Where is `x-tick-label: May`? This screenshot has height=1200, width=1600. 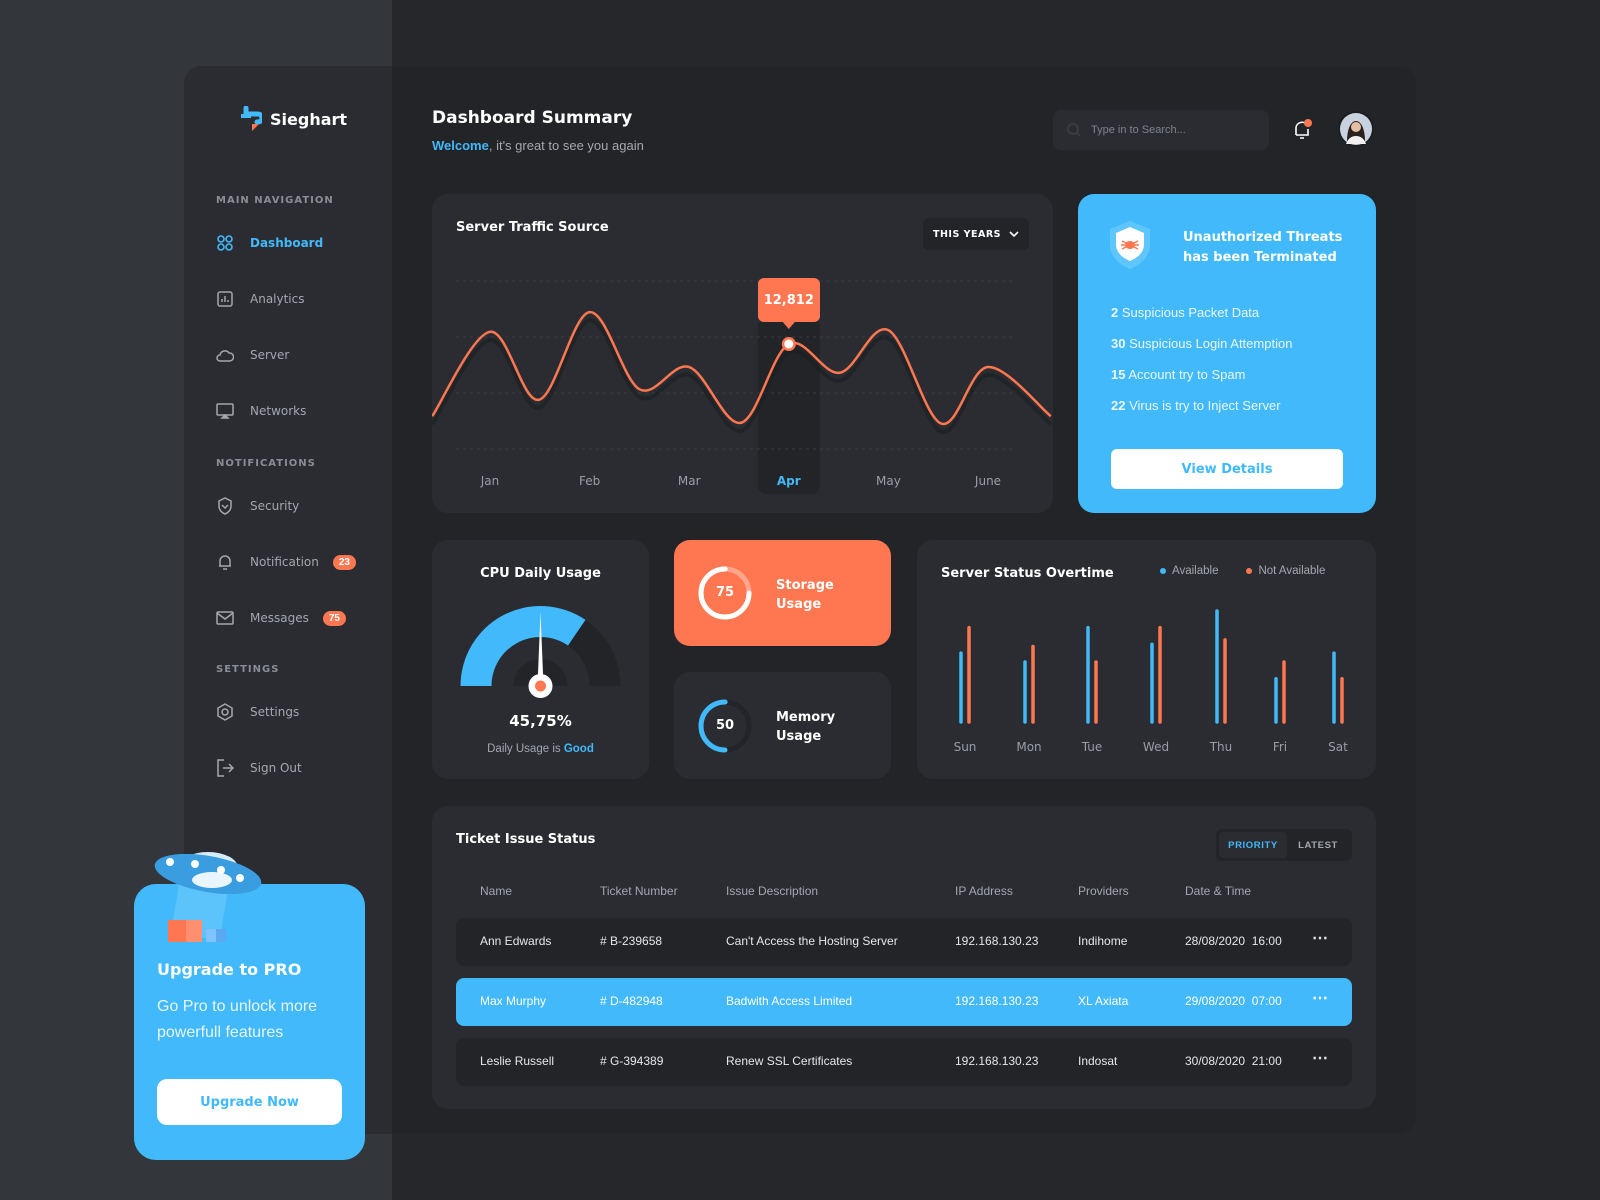
x-tick-label: May is located at coordinates (888, 481).